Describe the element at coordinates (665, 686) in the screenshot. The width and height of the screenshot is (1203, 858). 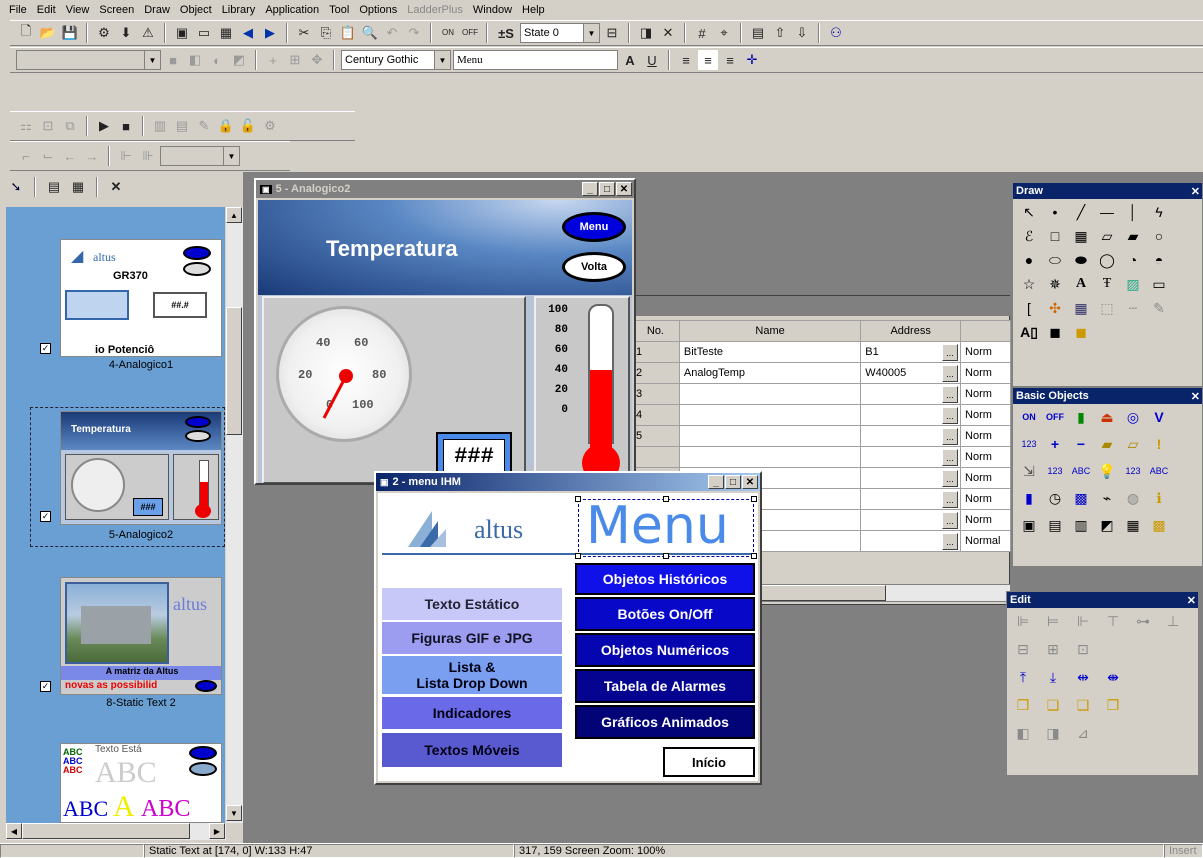
I see `tabela-alarmes-button: Tabela de Alarmes` at that location.